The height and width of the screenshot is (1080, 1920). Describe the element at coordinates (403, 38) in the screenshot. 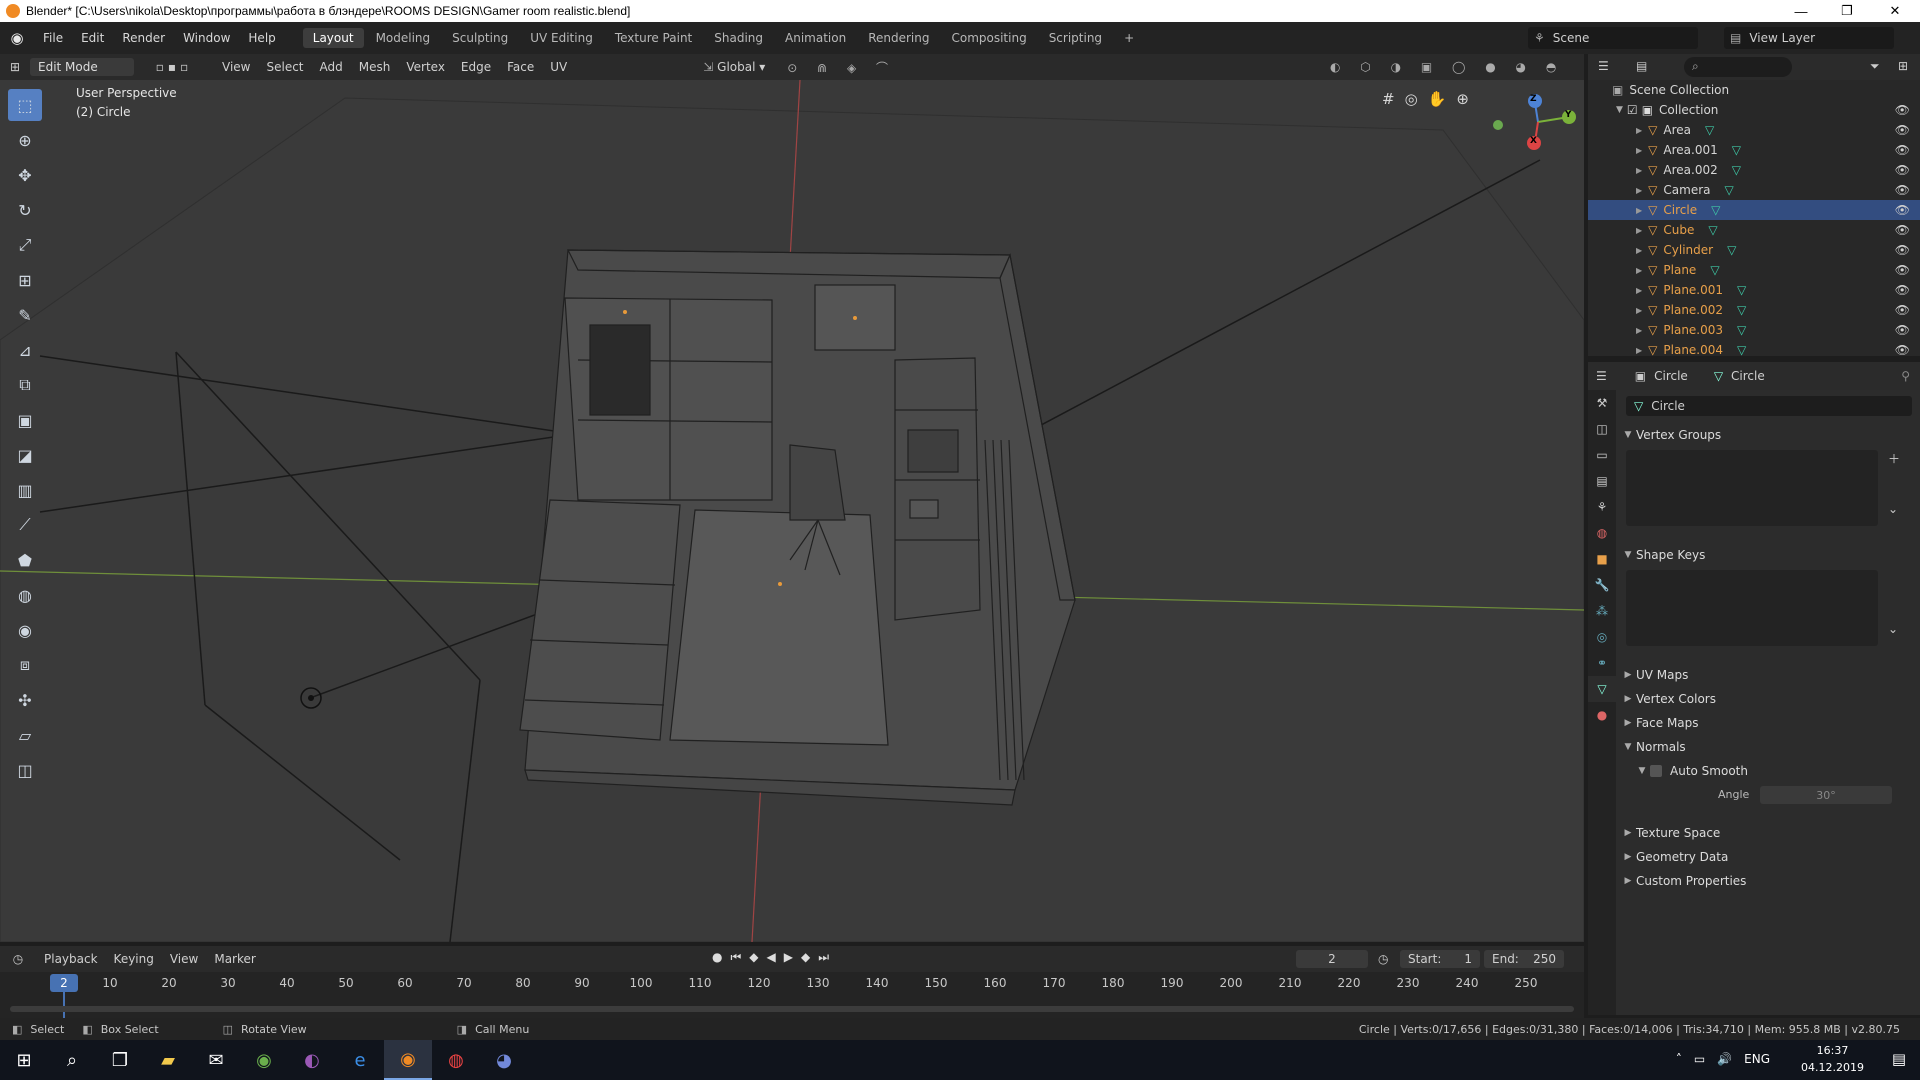

I see `workspace-tab-modeling: Modeling` at that location.